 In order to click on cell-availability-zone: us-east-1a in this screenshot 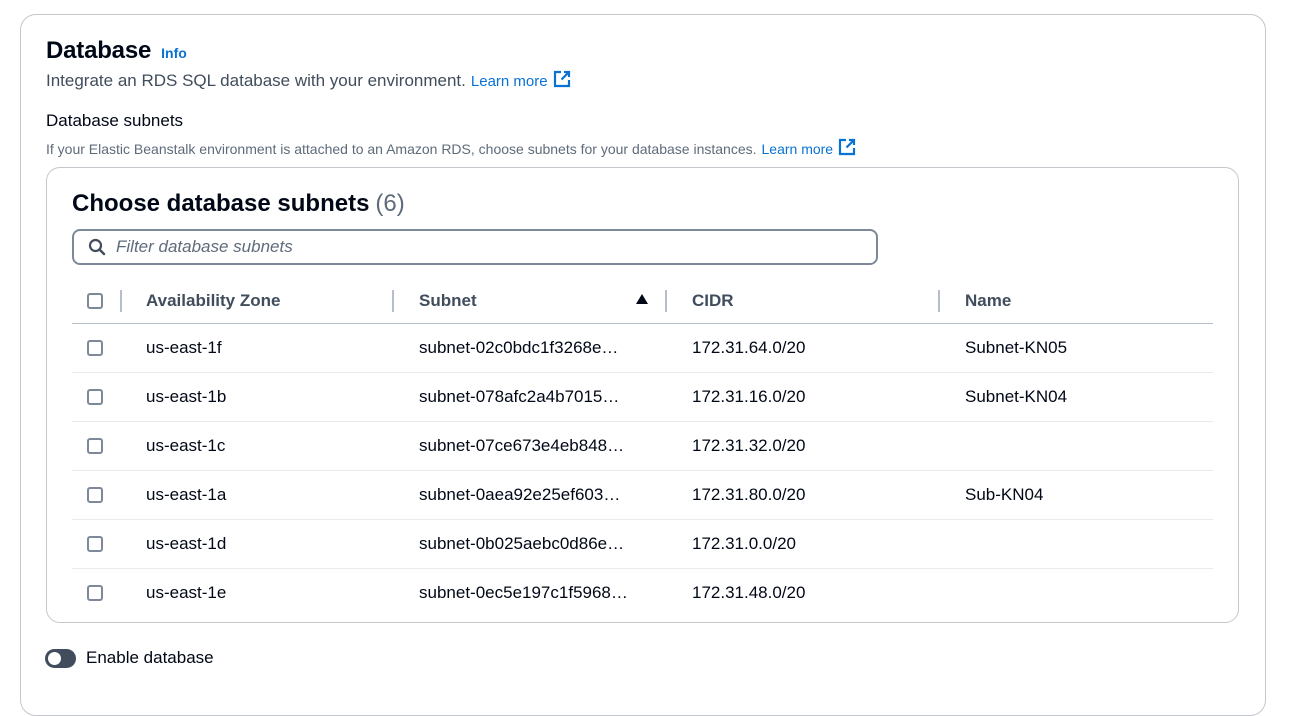, I will do `click(186, 494)`.